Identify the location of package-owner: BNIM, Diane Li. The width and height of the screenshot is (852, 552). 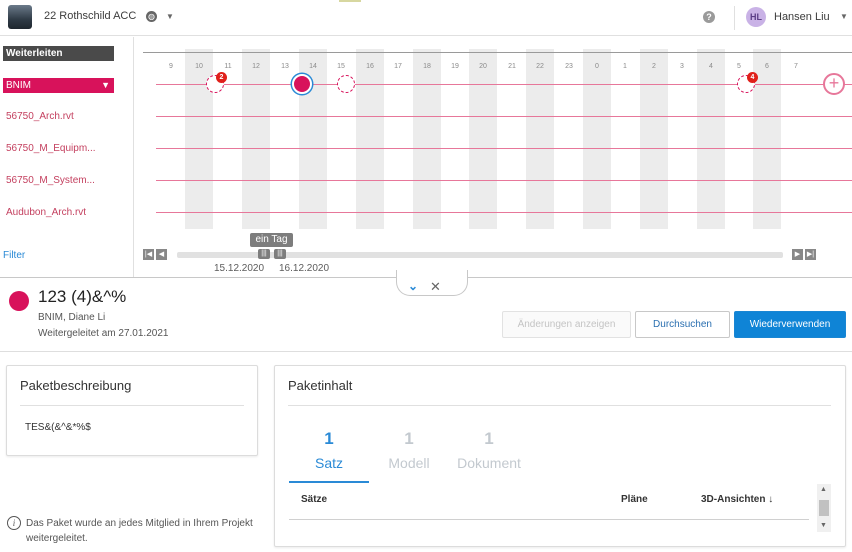
(72, 317).